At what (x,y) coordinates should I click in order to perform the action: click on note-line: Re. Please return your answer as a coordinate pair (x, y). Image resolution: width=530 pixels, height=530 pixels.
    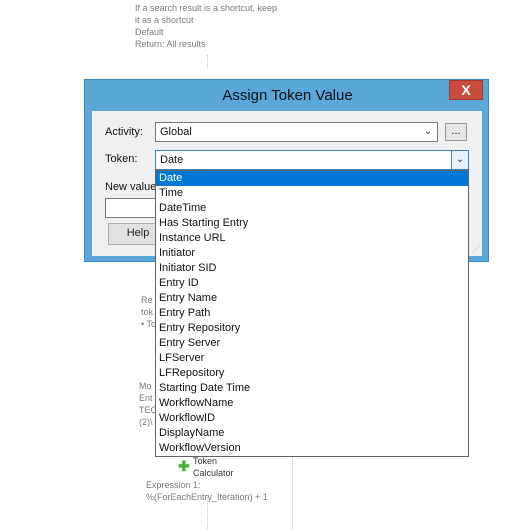
    Looking at the image, I should click on (147, 300).